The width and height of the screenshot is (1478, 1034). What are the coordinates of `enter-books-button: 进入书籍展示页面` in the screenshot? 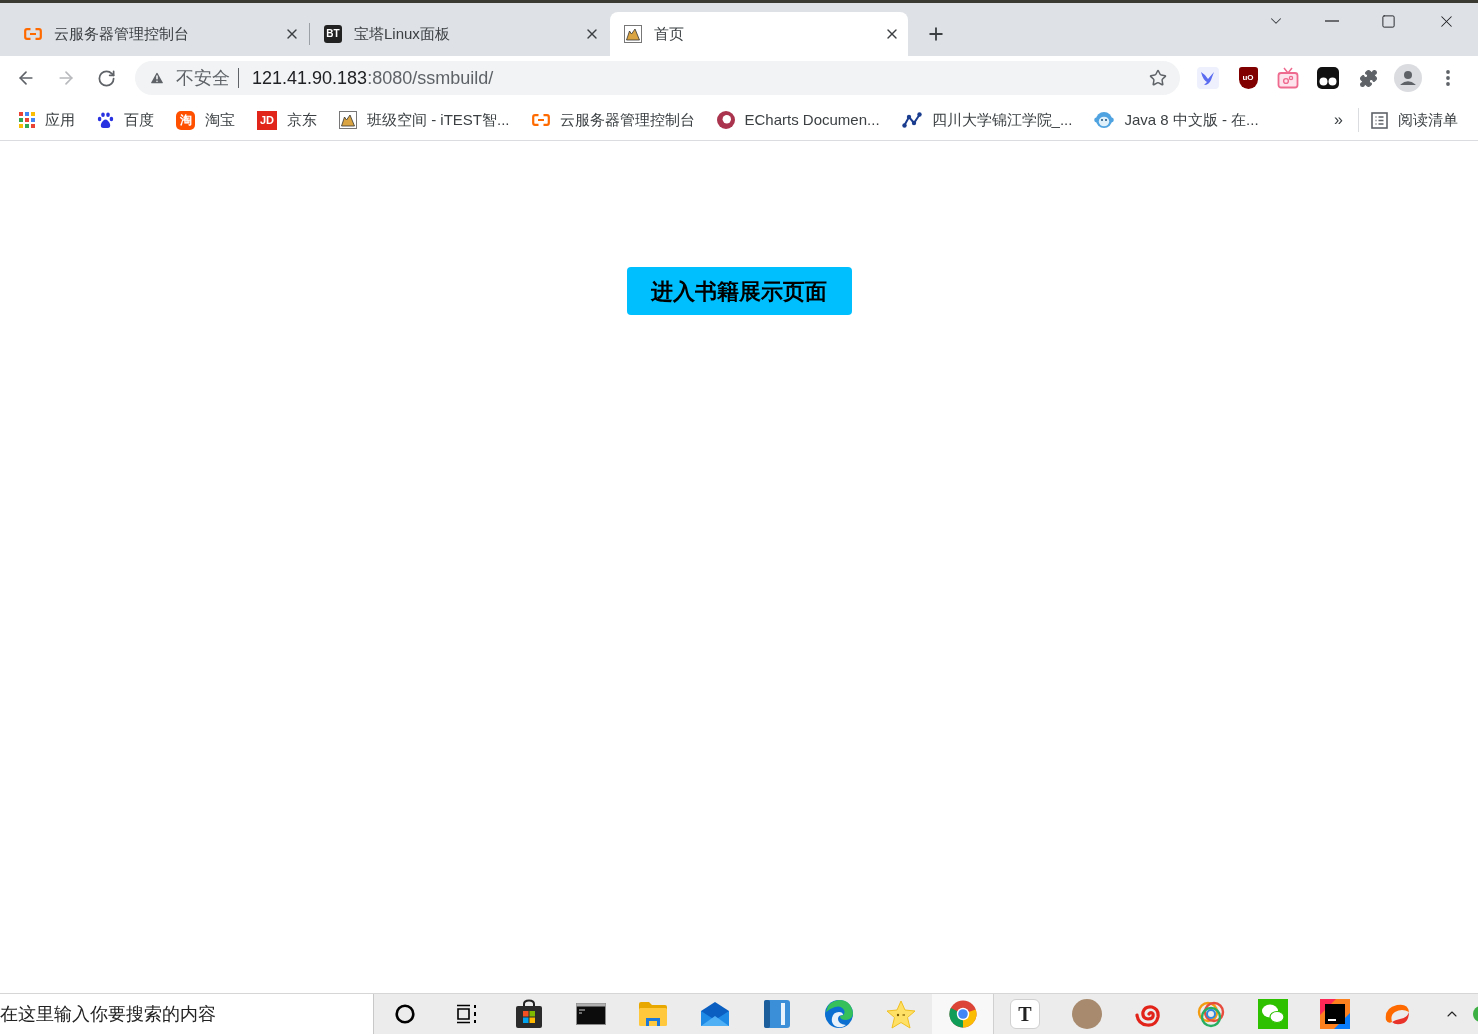 It's located at (739, 291).